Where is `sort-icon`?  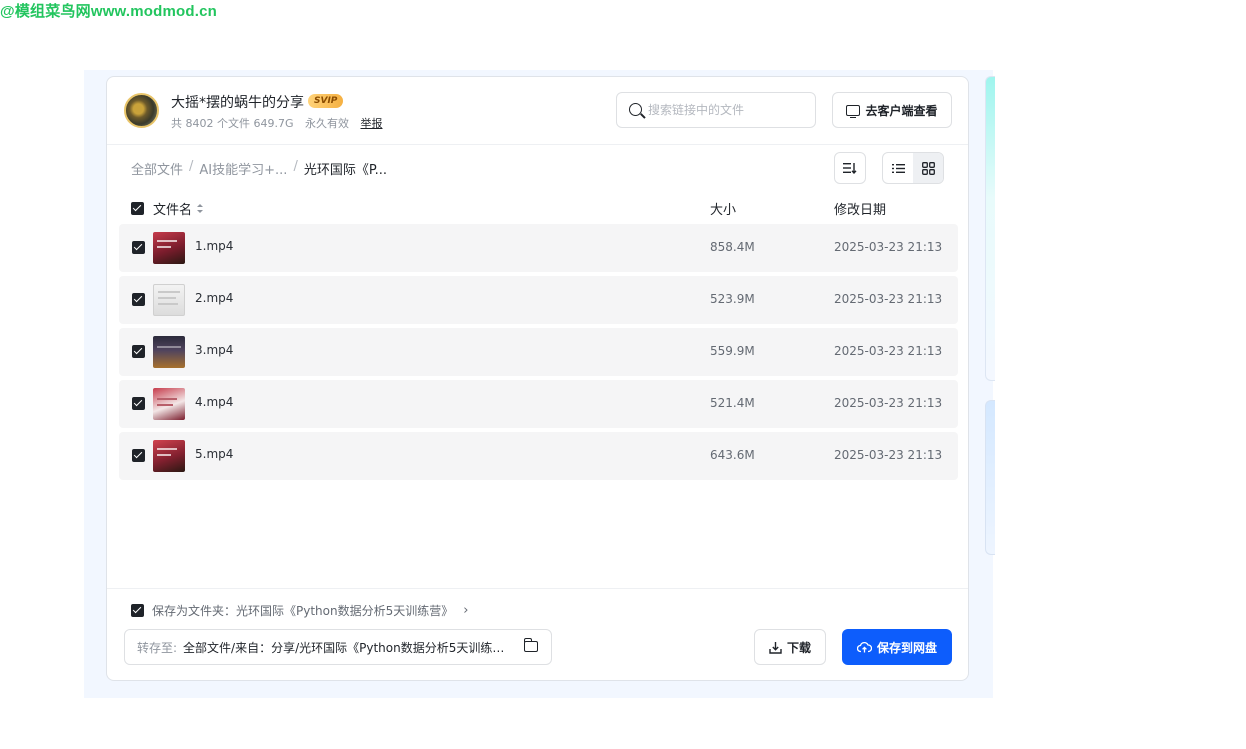
sort-icon is located at coordinates (850, 168).